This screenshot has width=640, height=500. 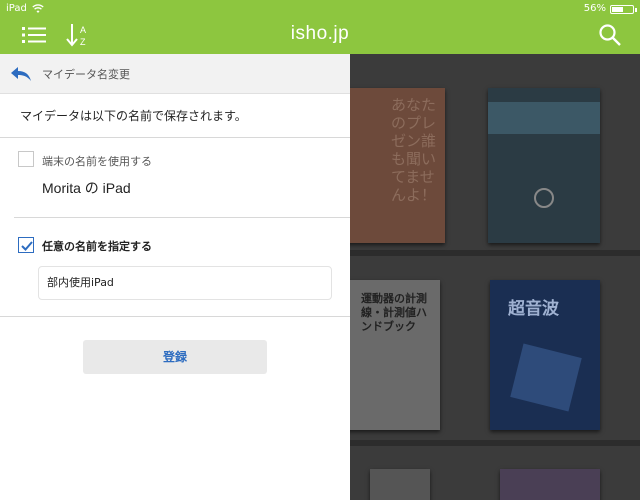 What do you see at coordinates (414, 150) in the screenshot?
I see `book-cover-title: あなたのプレゼン誰も聞いてませんよ！` at bounding box center [414, 150].